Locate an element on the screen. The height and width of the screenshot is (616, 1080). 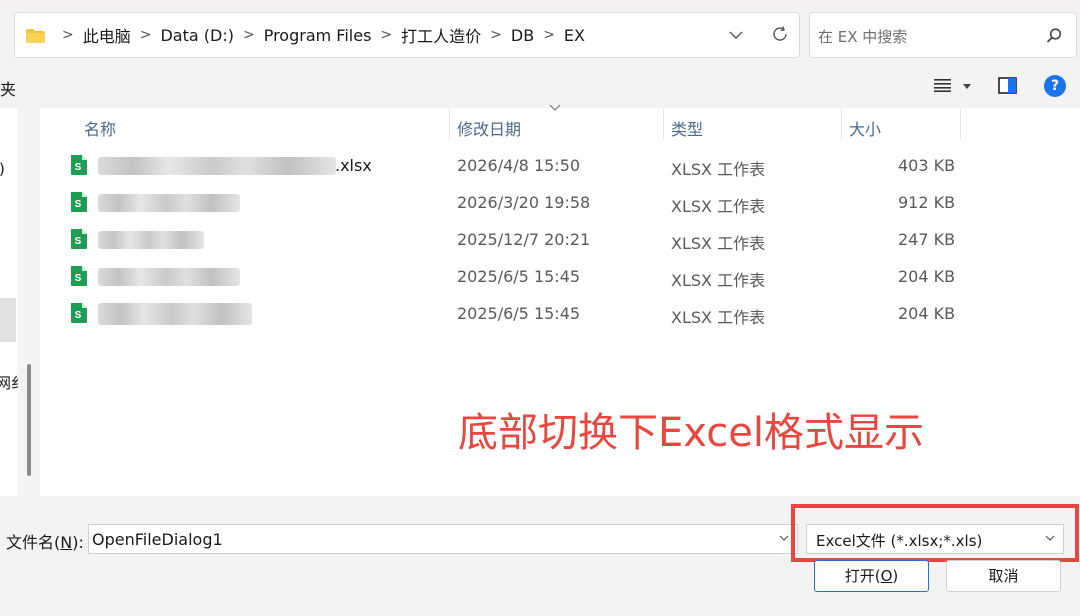
file-date: 2026/3/20 19:58 is located at coordinates (524, 202).